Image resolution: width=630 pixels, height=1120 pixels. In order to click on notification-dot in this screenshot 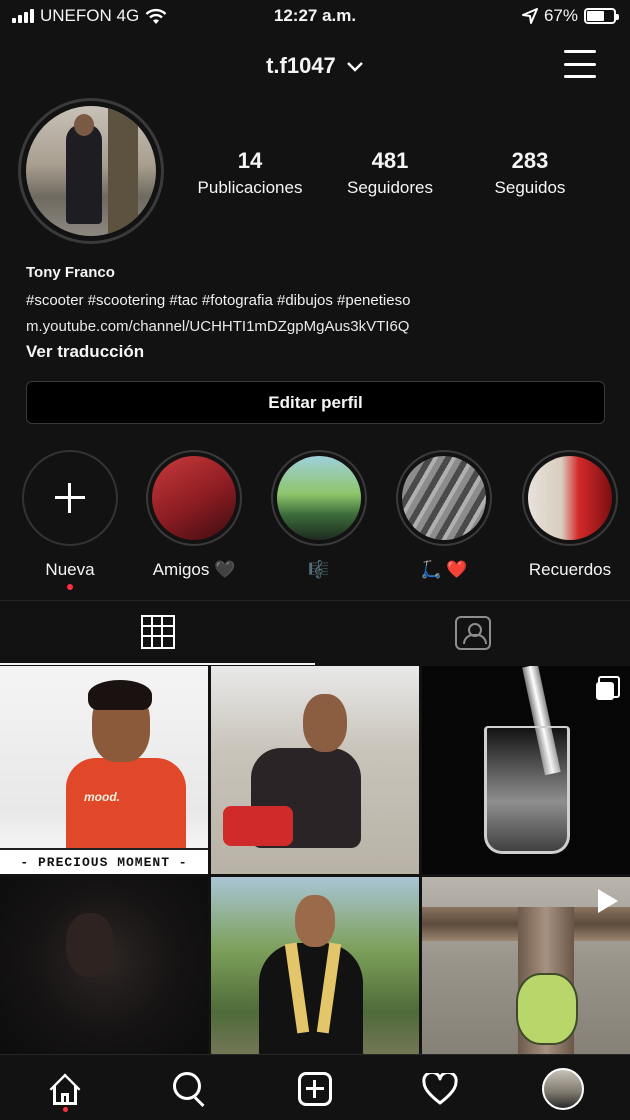, I will do `click(70, 587)`.